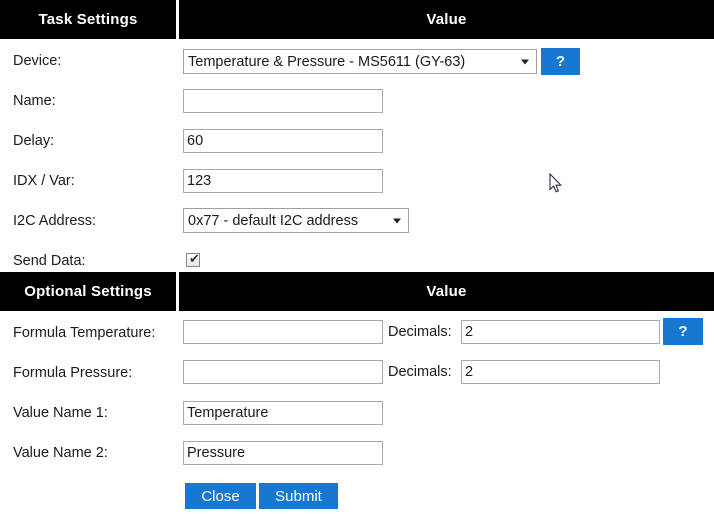 Image resolution: width=714 pixels, height=514 pixels. I want to click on row-value-name-2: Value Name 2:, so click(357, 453).